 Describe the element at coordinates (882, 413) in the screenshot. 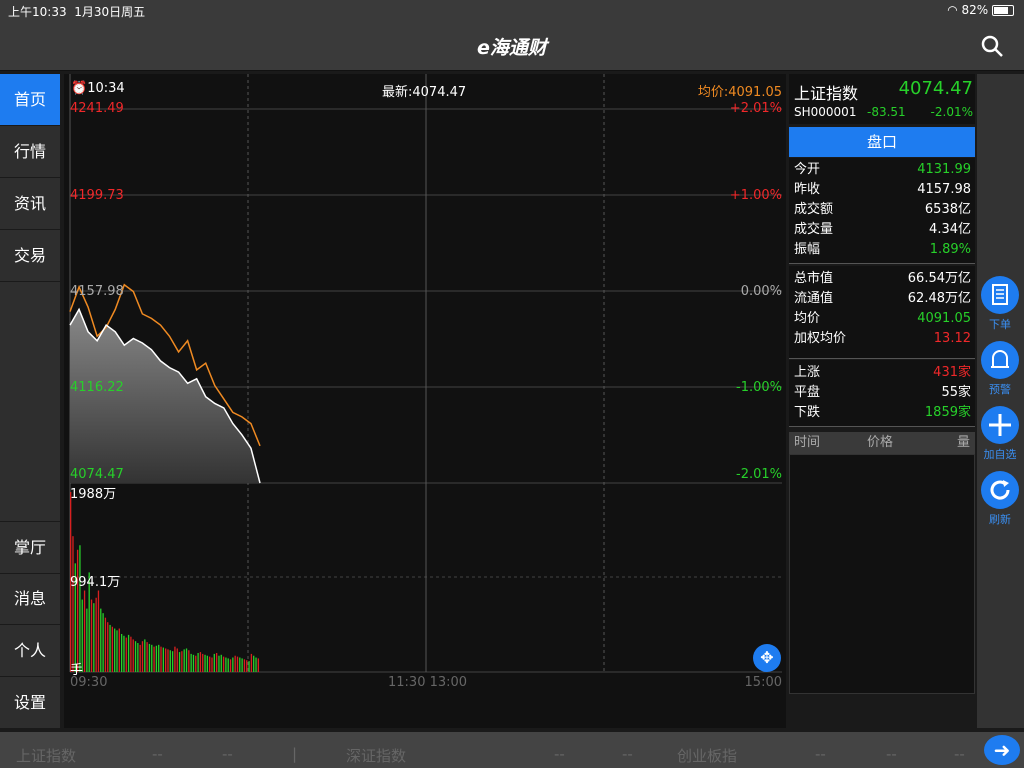

I see `quote-row: 下跌 1859家` at that location.